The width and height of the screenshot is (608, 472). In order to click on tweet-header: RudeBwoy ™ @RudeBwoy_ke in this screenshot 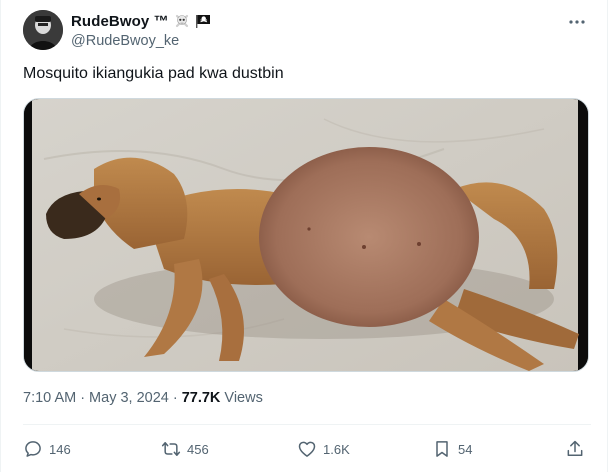, I will do `click(307, 30)`.